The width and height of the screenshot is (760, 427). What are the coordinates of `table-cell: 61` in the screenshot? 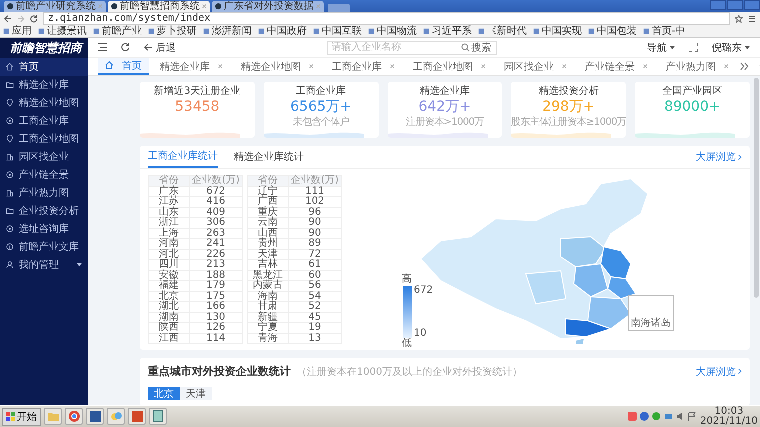 It's located at (315, 265).